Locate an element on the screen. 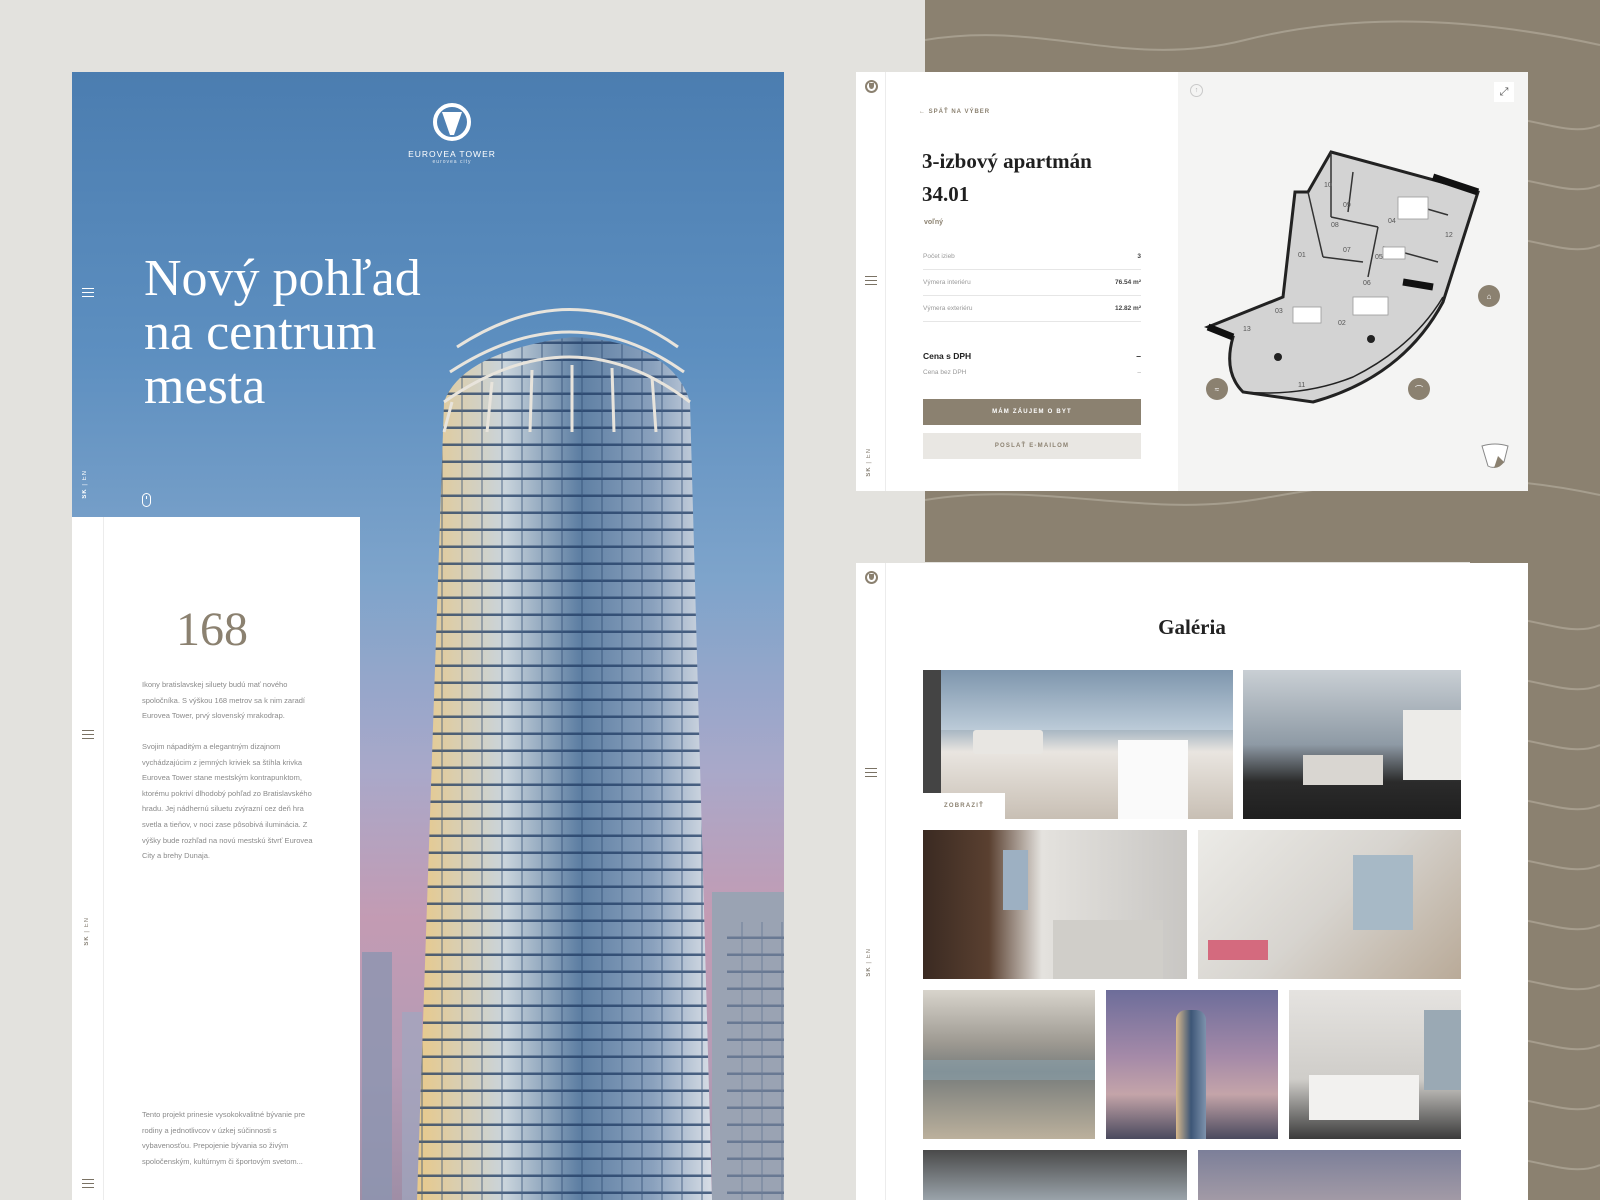 The image size is (1600, 1200). brand-logo: EUROVEA TOWER eurovea city is located at coordinates (452, 133).